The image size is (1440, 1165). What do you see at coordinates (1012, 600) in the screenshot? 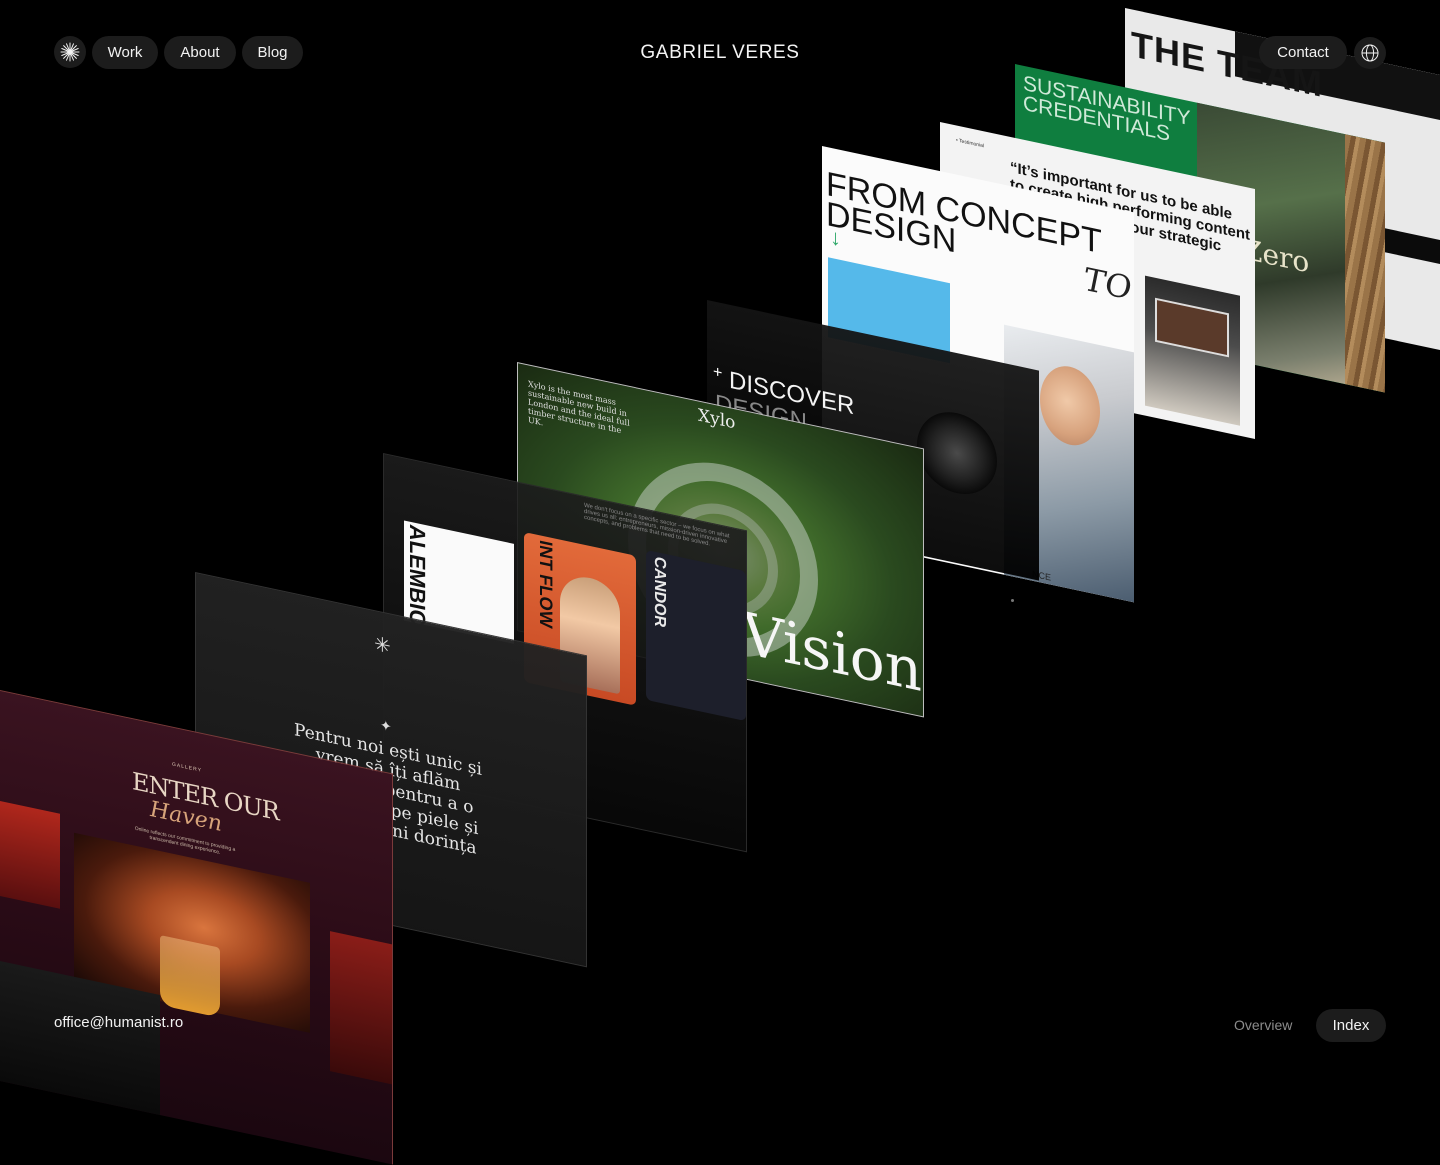
I see `decorative-dot` at bounding box center [1012, 600].